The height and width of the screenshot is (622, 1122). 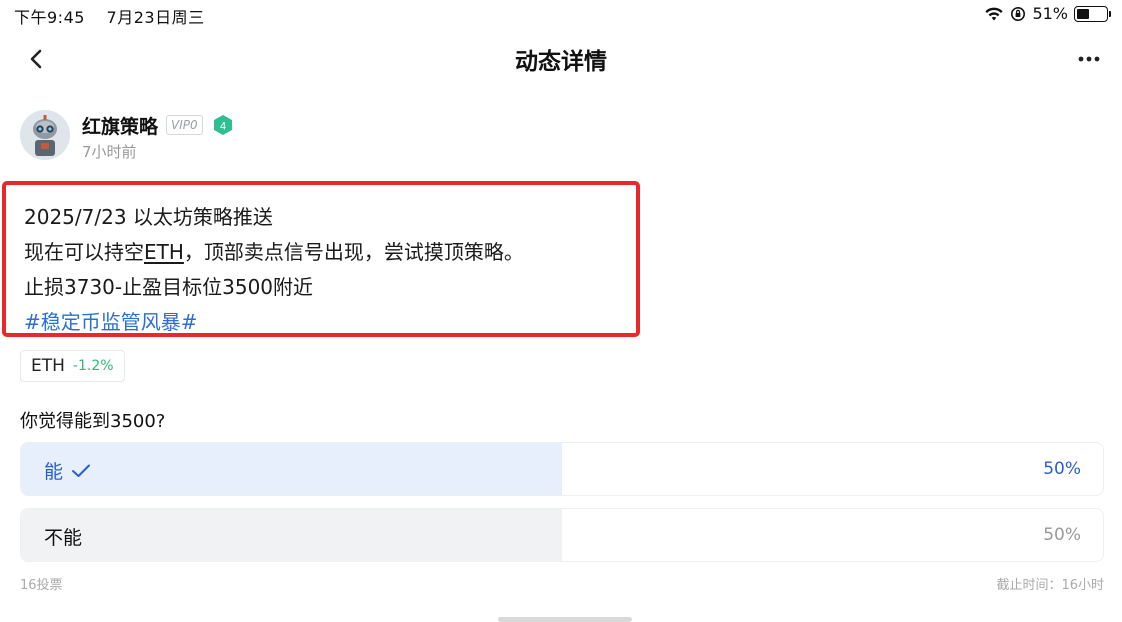 I want to click on status-indicators: 51%, so click(x=1047, y=13).